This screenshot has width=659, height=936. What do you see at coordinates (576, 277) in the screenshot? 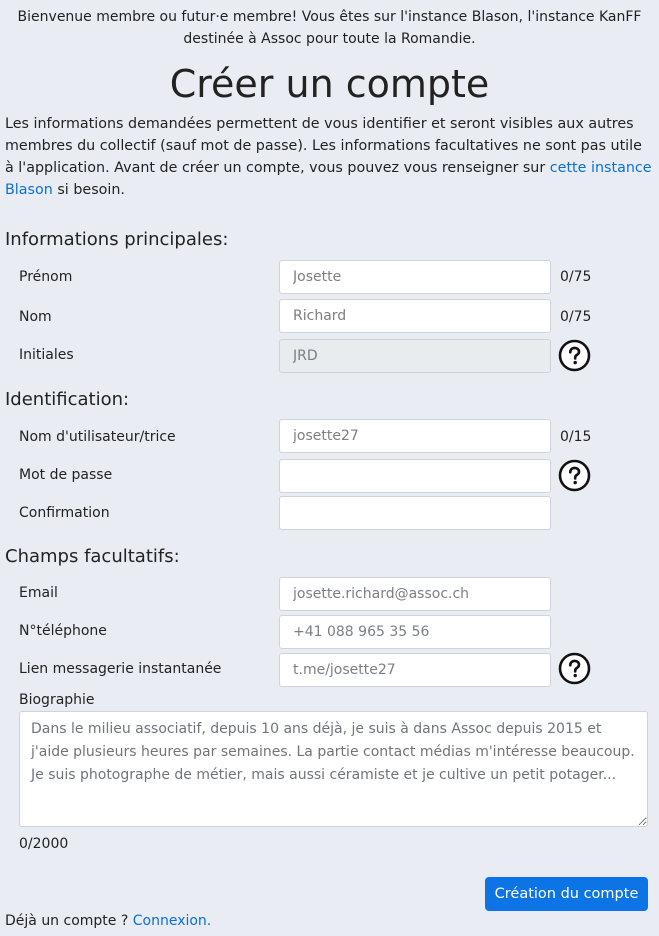
I see `firstname-counter: 0/75` at bounding box center [576, 277].